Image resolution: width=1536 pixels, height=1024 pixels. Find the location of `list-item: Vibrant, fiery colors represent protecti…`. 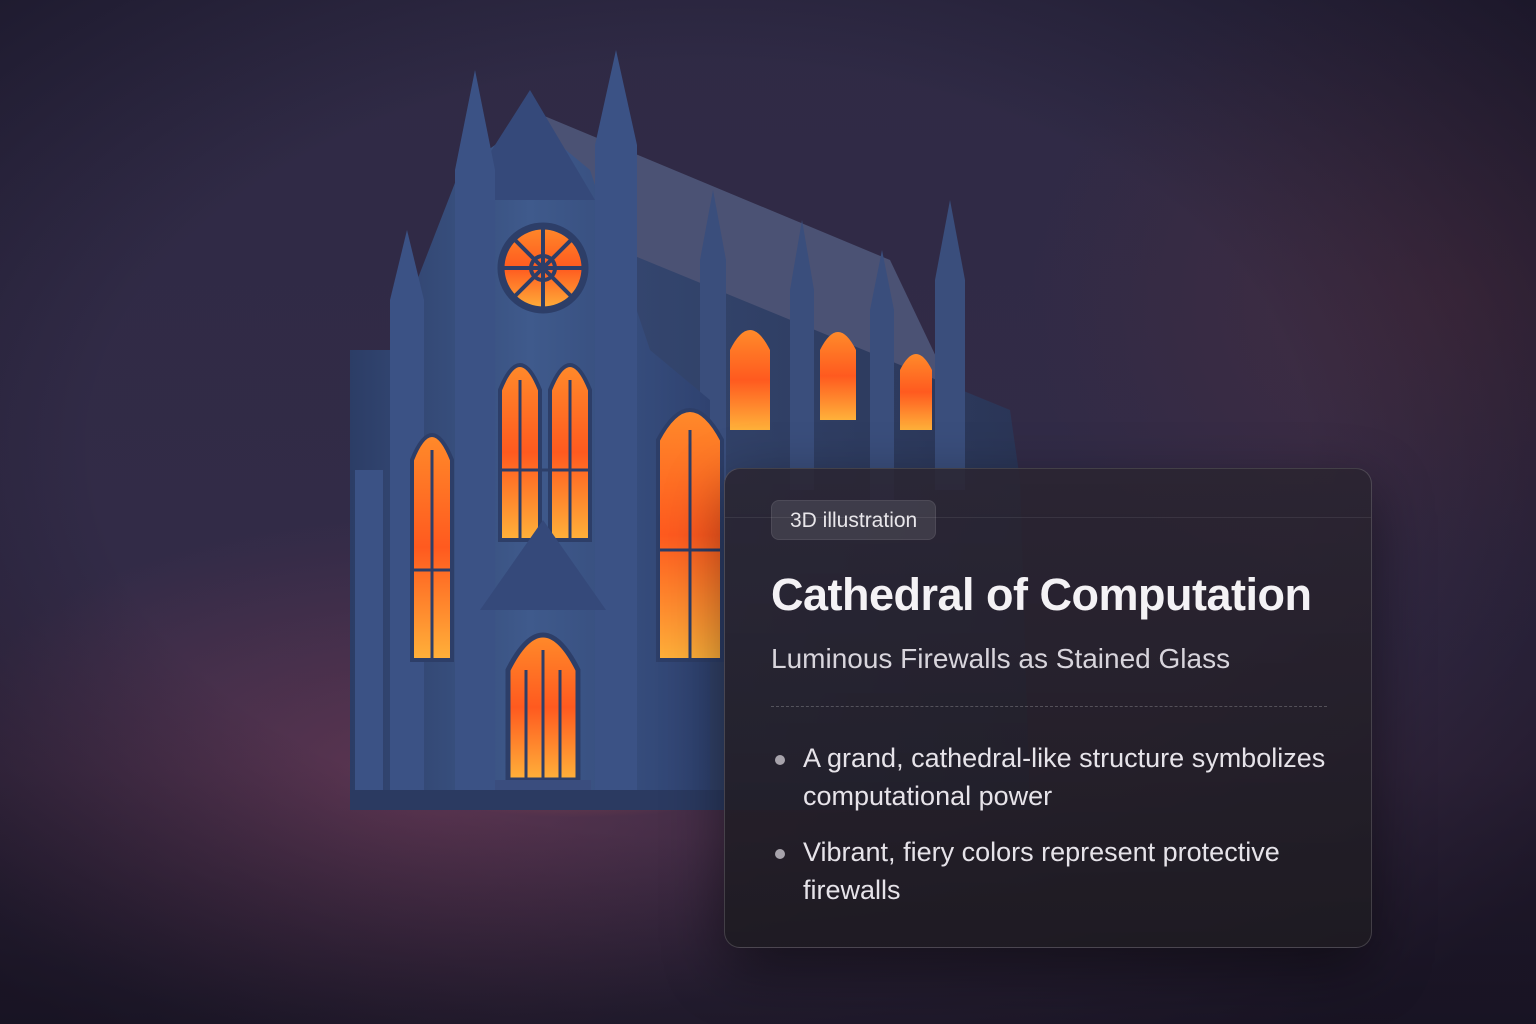

list-item: Vibrant, fiery colors represent protecti… is located at coordinates (1051, 871).